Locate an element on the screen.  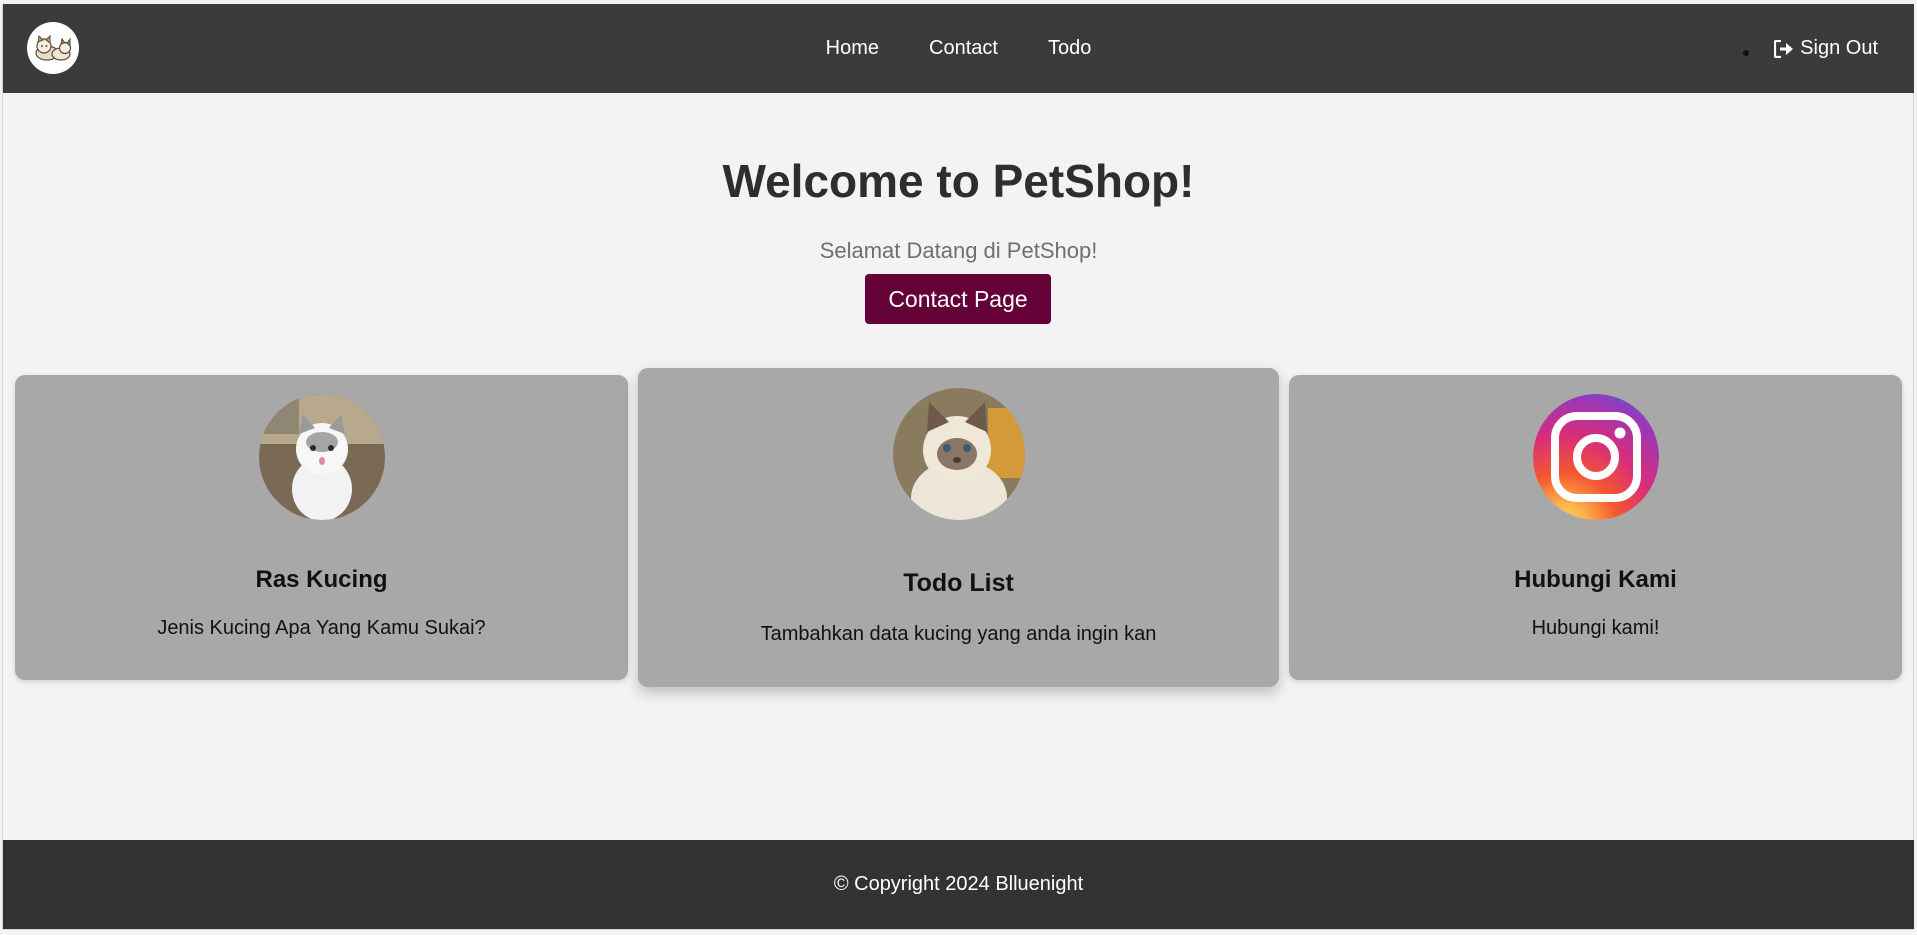
sign-out-icon is located at coordinates (1784, 48).